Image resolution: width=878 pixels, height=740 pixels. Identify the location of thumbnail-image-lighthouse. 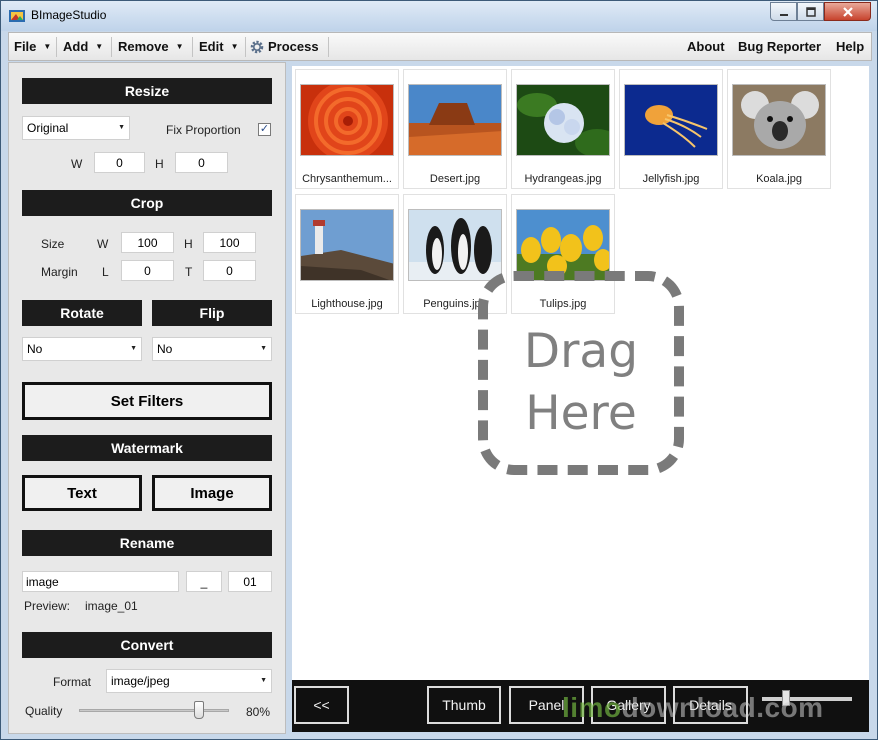
(347, 245).